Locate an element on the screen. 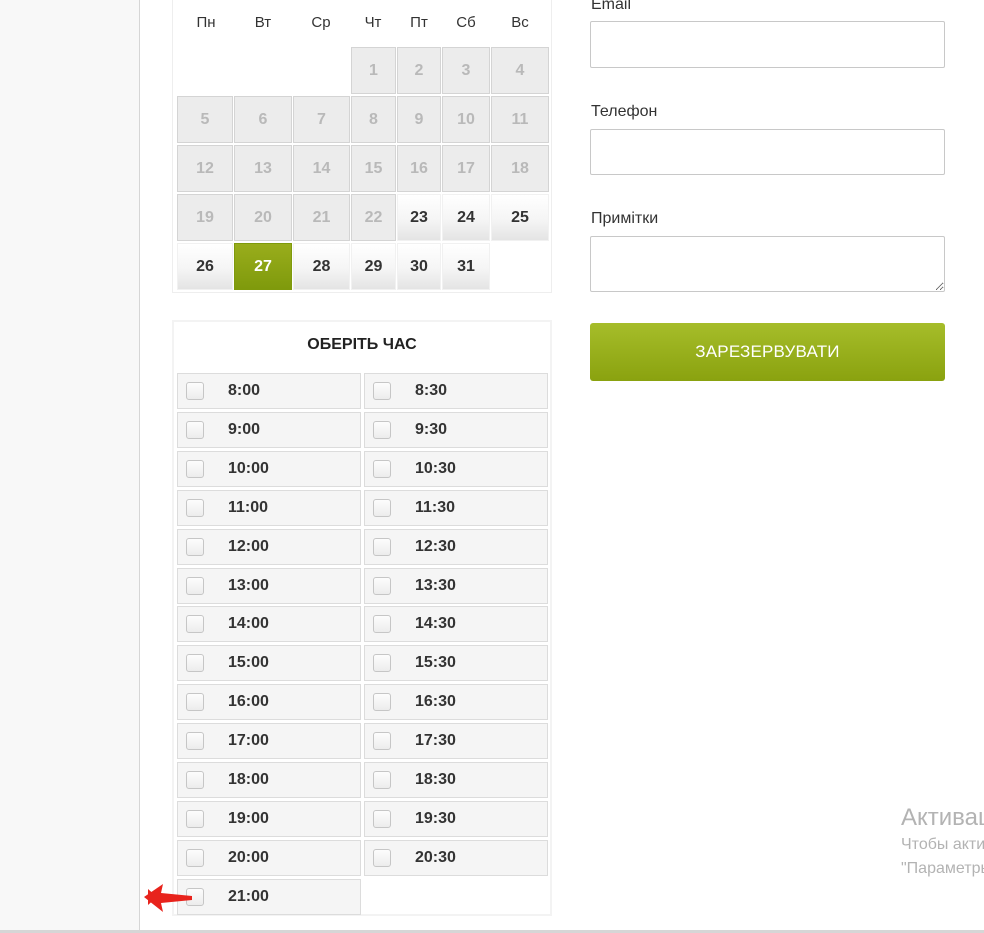  notes-field is located at coordinates (767, 264).